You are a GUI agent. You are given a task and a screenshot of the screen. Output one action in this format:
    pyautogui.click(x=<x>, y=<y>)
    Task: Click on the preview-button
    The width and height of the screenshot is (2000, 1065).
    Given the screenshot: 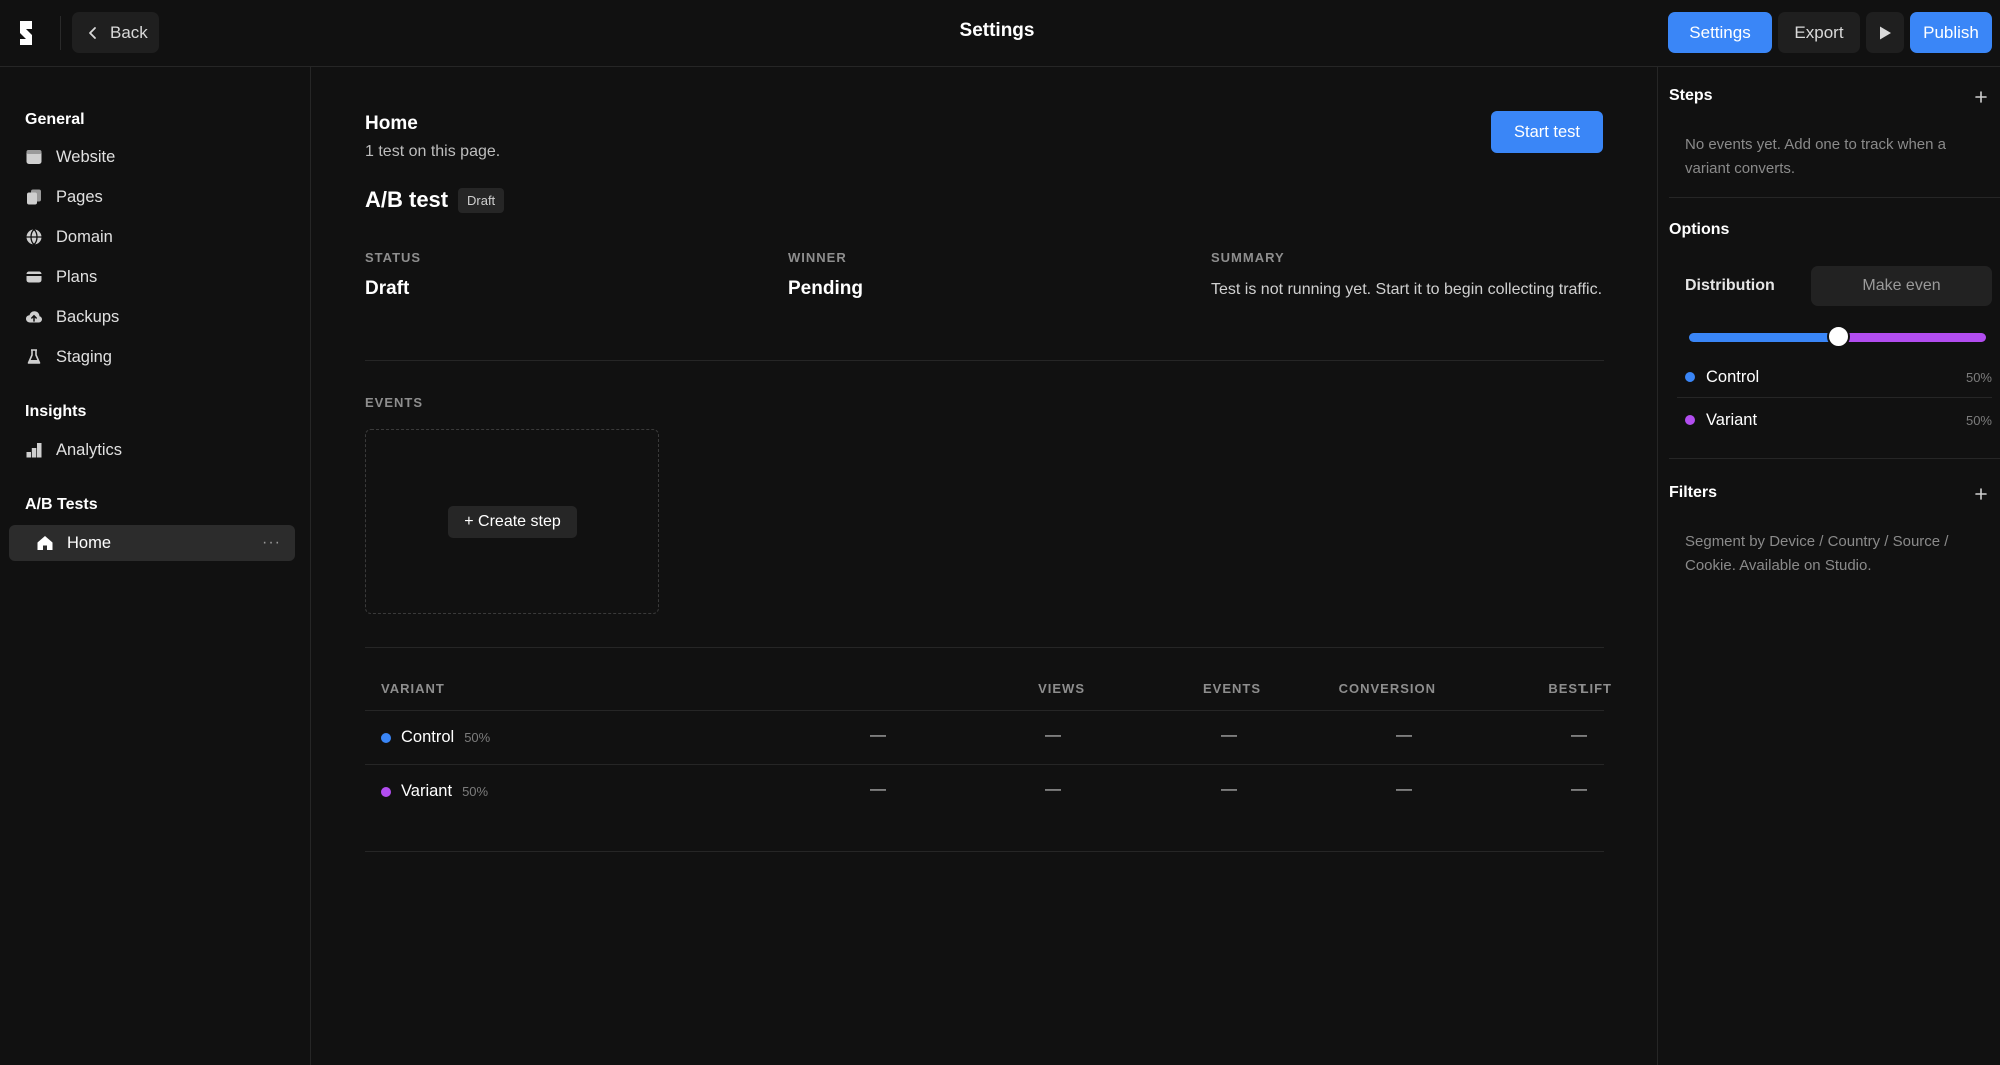 What is the action you would take?
    pyautogui.click(x=1885, y=32)
    